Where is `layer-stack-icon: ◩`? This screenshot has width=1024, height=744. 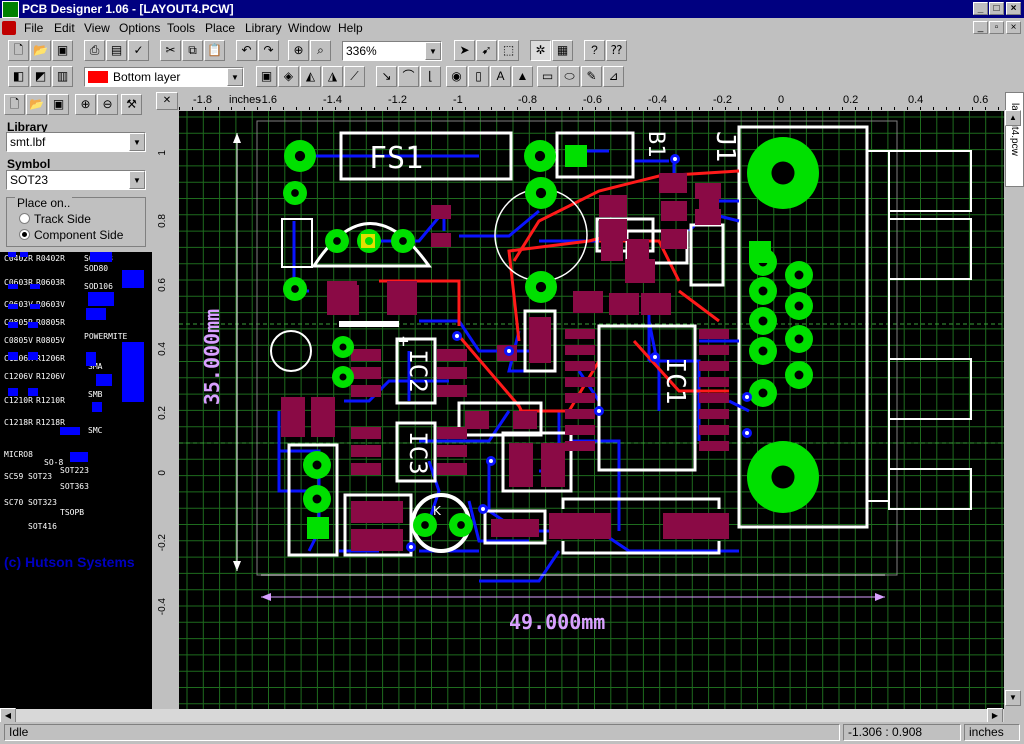 layer-stack-icon: ◩ is located at coordinates (40, 76).